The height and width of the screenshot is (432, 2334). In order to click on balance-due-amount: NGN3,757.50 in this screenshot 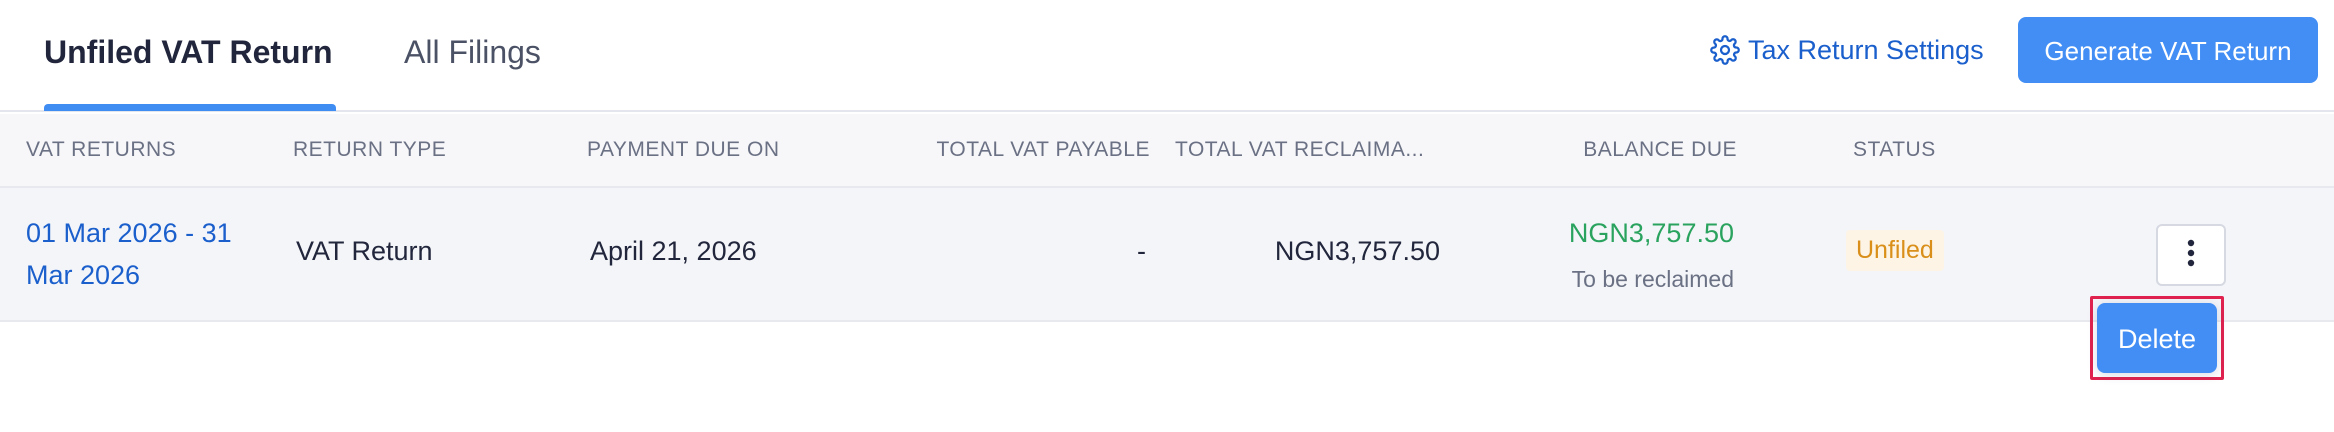, I will do `click(1651, 233)`.